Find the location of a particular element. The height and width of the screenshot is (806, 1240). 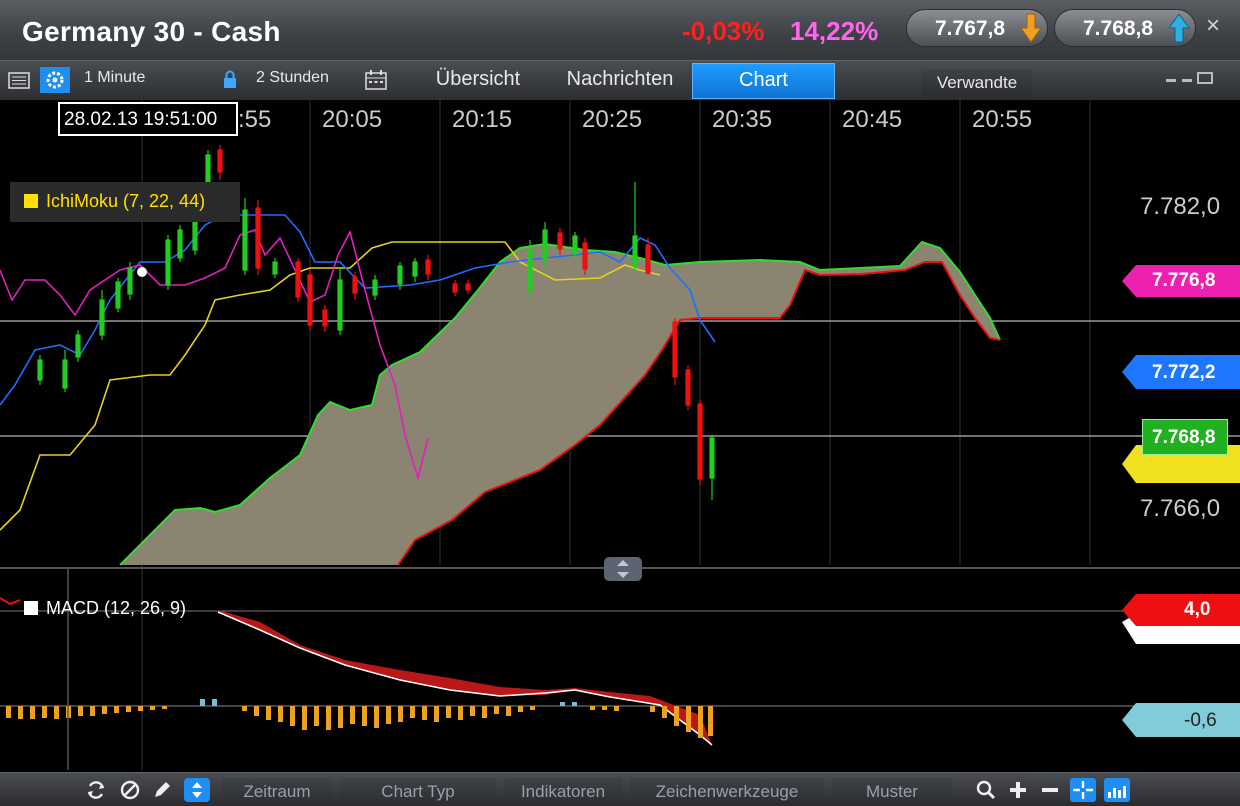

time-label: 20:15 is located at coordinates (482, 119).